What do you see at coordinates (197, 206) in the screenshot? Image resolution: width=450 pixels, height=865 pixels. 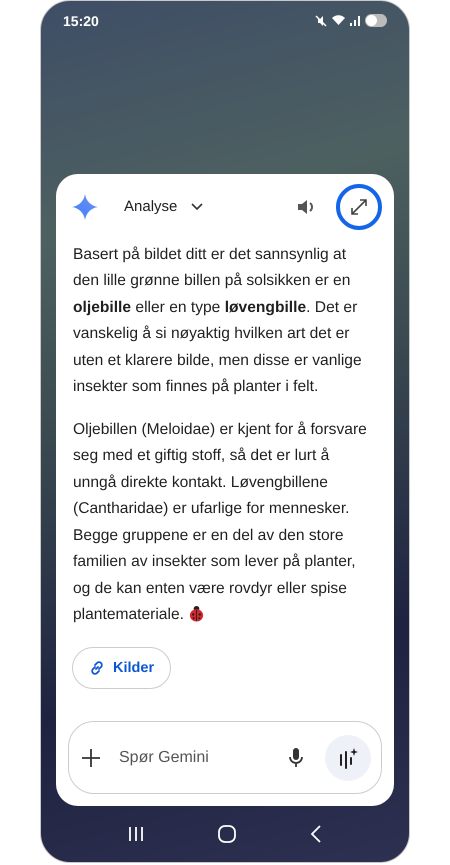 I see `chevron-down-icon` at bounding box center [197, 206].